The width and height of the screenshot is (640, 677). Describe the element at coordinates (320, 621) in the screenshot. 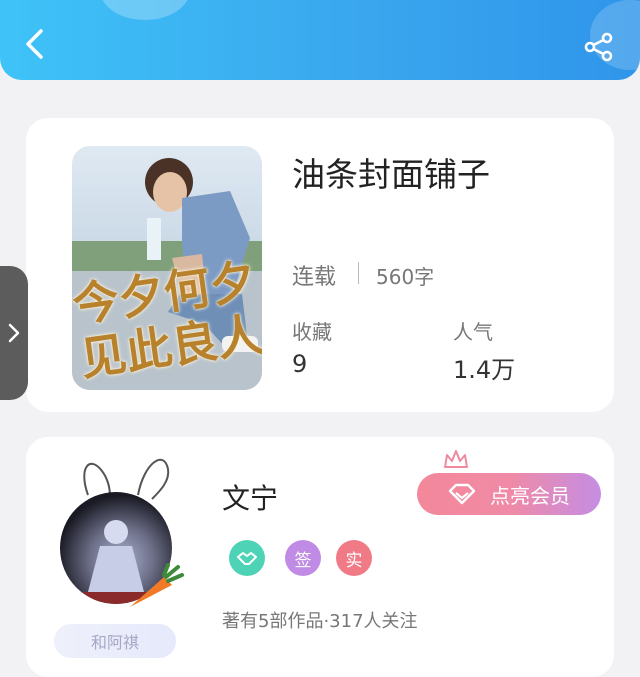

I see `author-stats: 著有5部作品·317人关注` at that location.